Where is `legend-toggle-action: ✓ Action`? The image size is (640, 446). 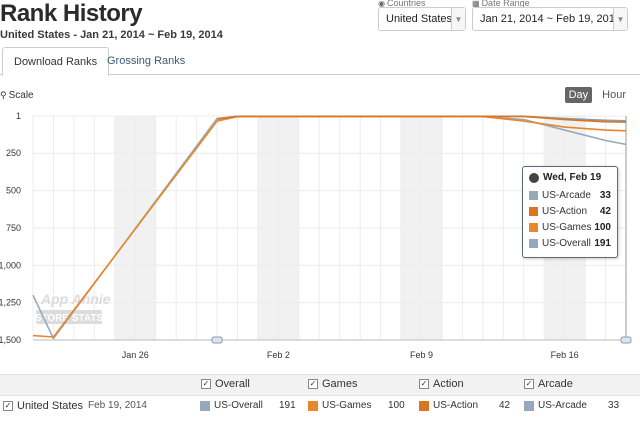
legend-toggle-action: ✓ Action is located at coordinates (441, 384).